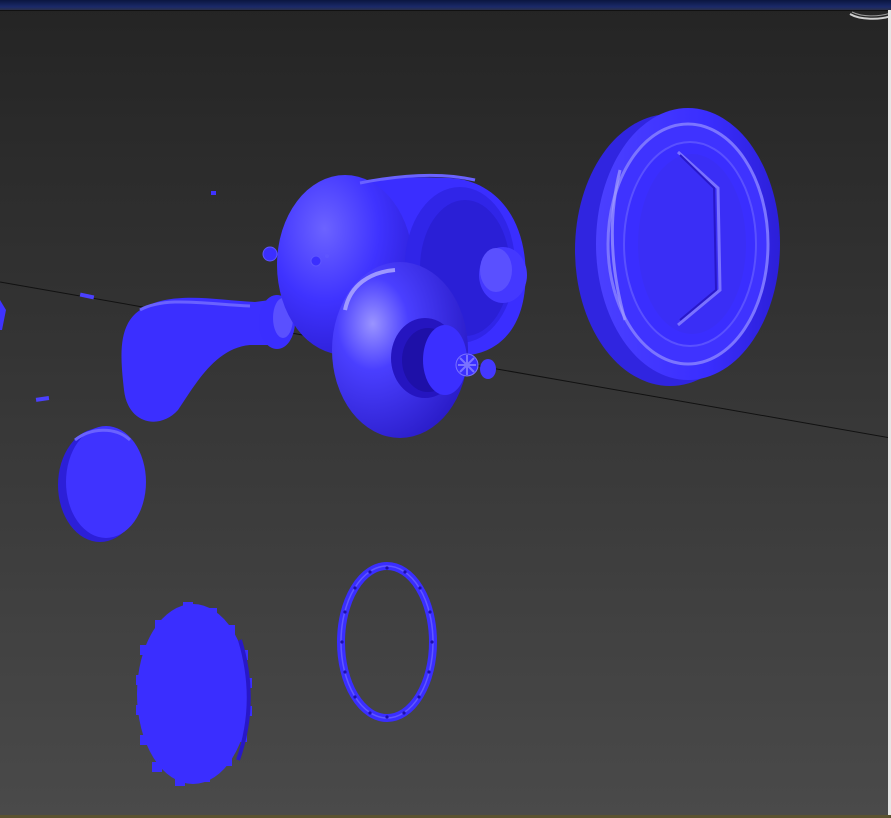 Image resolution: width=891 pixels, height=818 pixels. I want to click on viewport-top-border, so click(445, 5).